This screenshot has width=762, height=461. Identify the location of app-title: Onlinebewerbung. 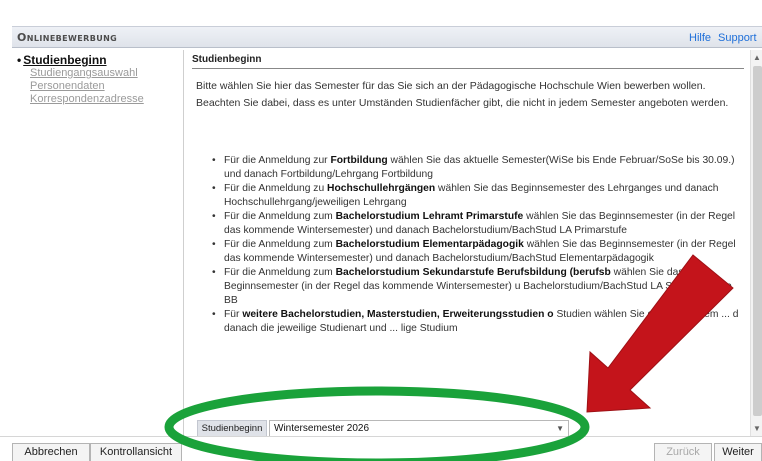
(67, 37).